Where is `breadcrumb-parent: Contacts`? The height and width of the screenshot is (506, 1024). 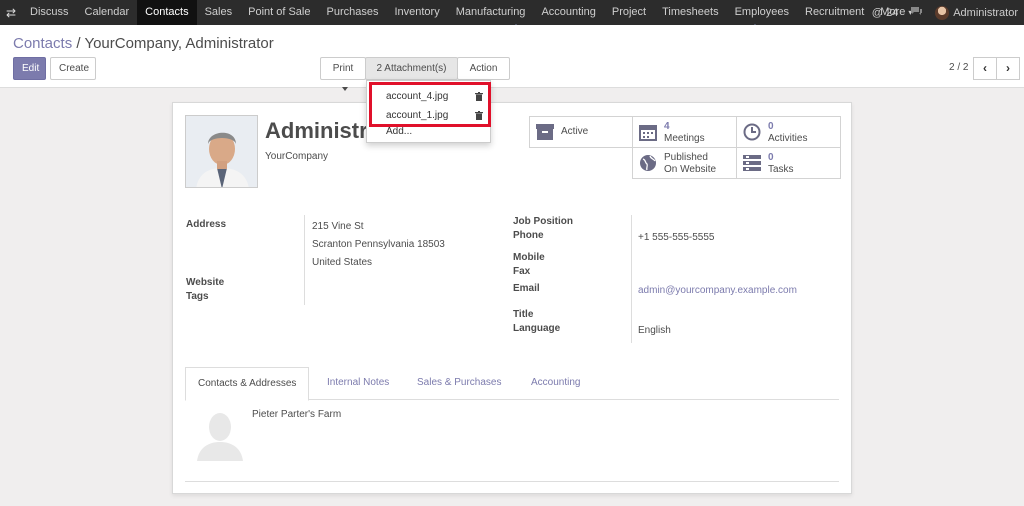
breadcrumb-parent: Contacts is located at coordinates (42, 43).